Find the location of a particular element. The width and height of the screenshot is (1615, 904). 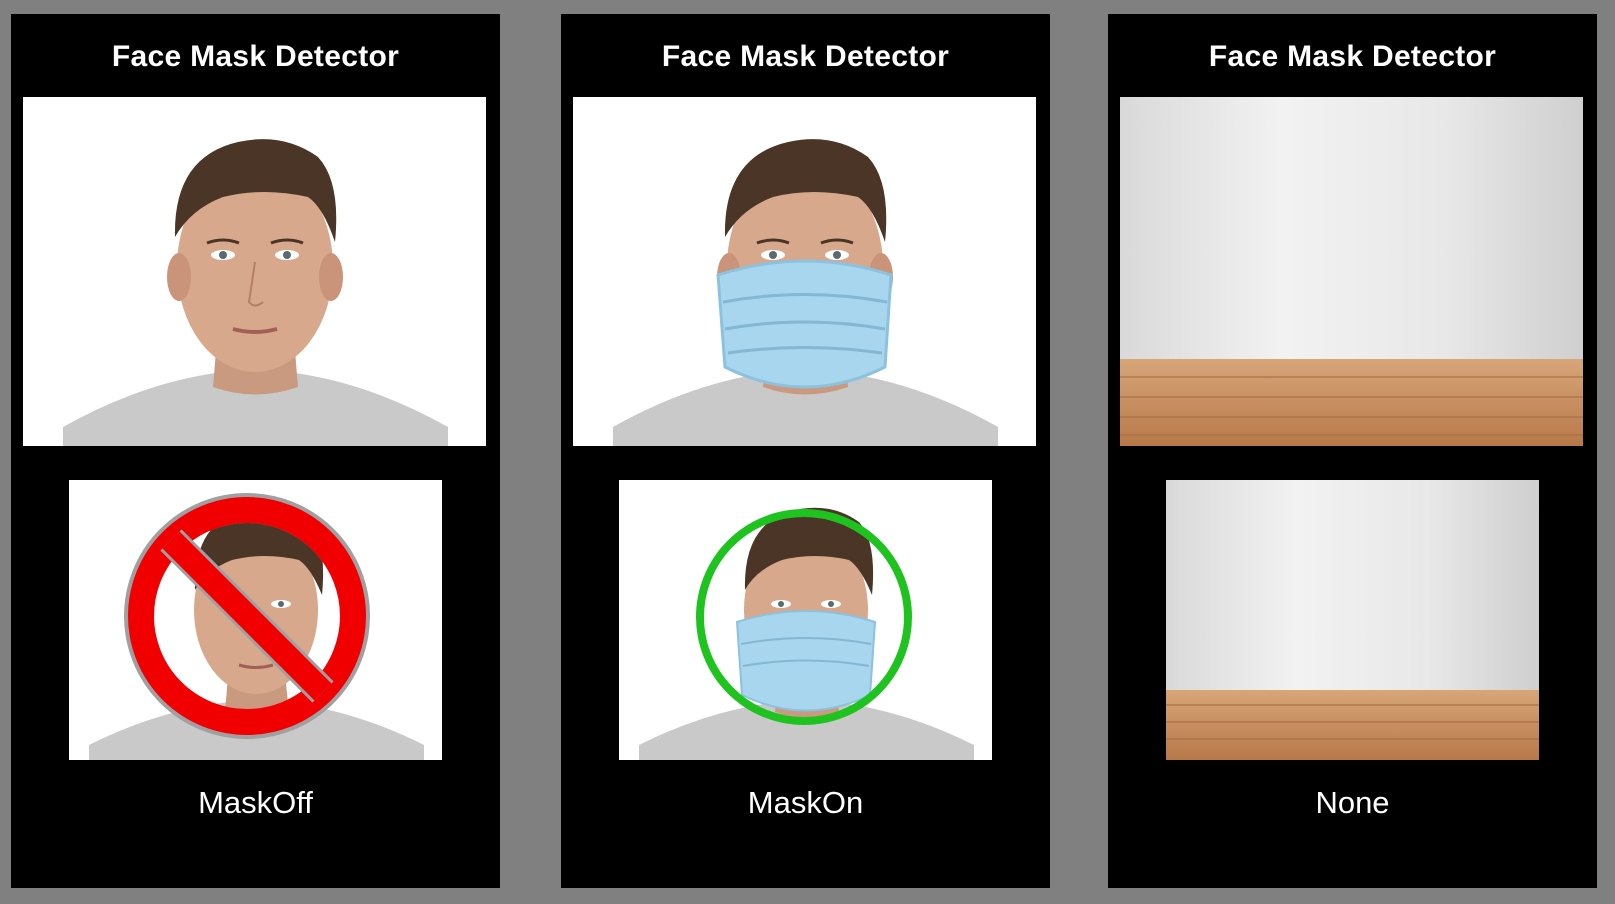

input-photo-masked-face is located at coordinates (804, 271).